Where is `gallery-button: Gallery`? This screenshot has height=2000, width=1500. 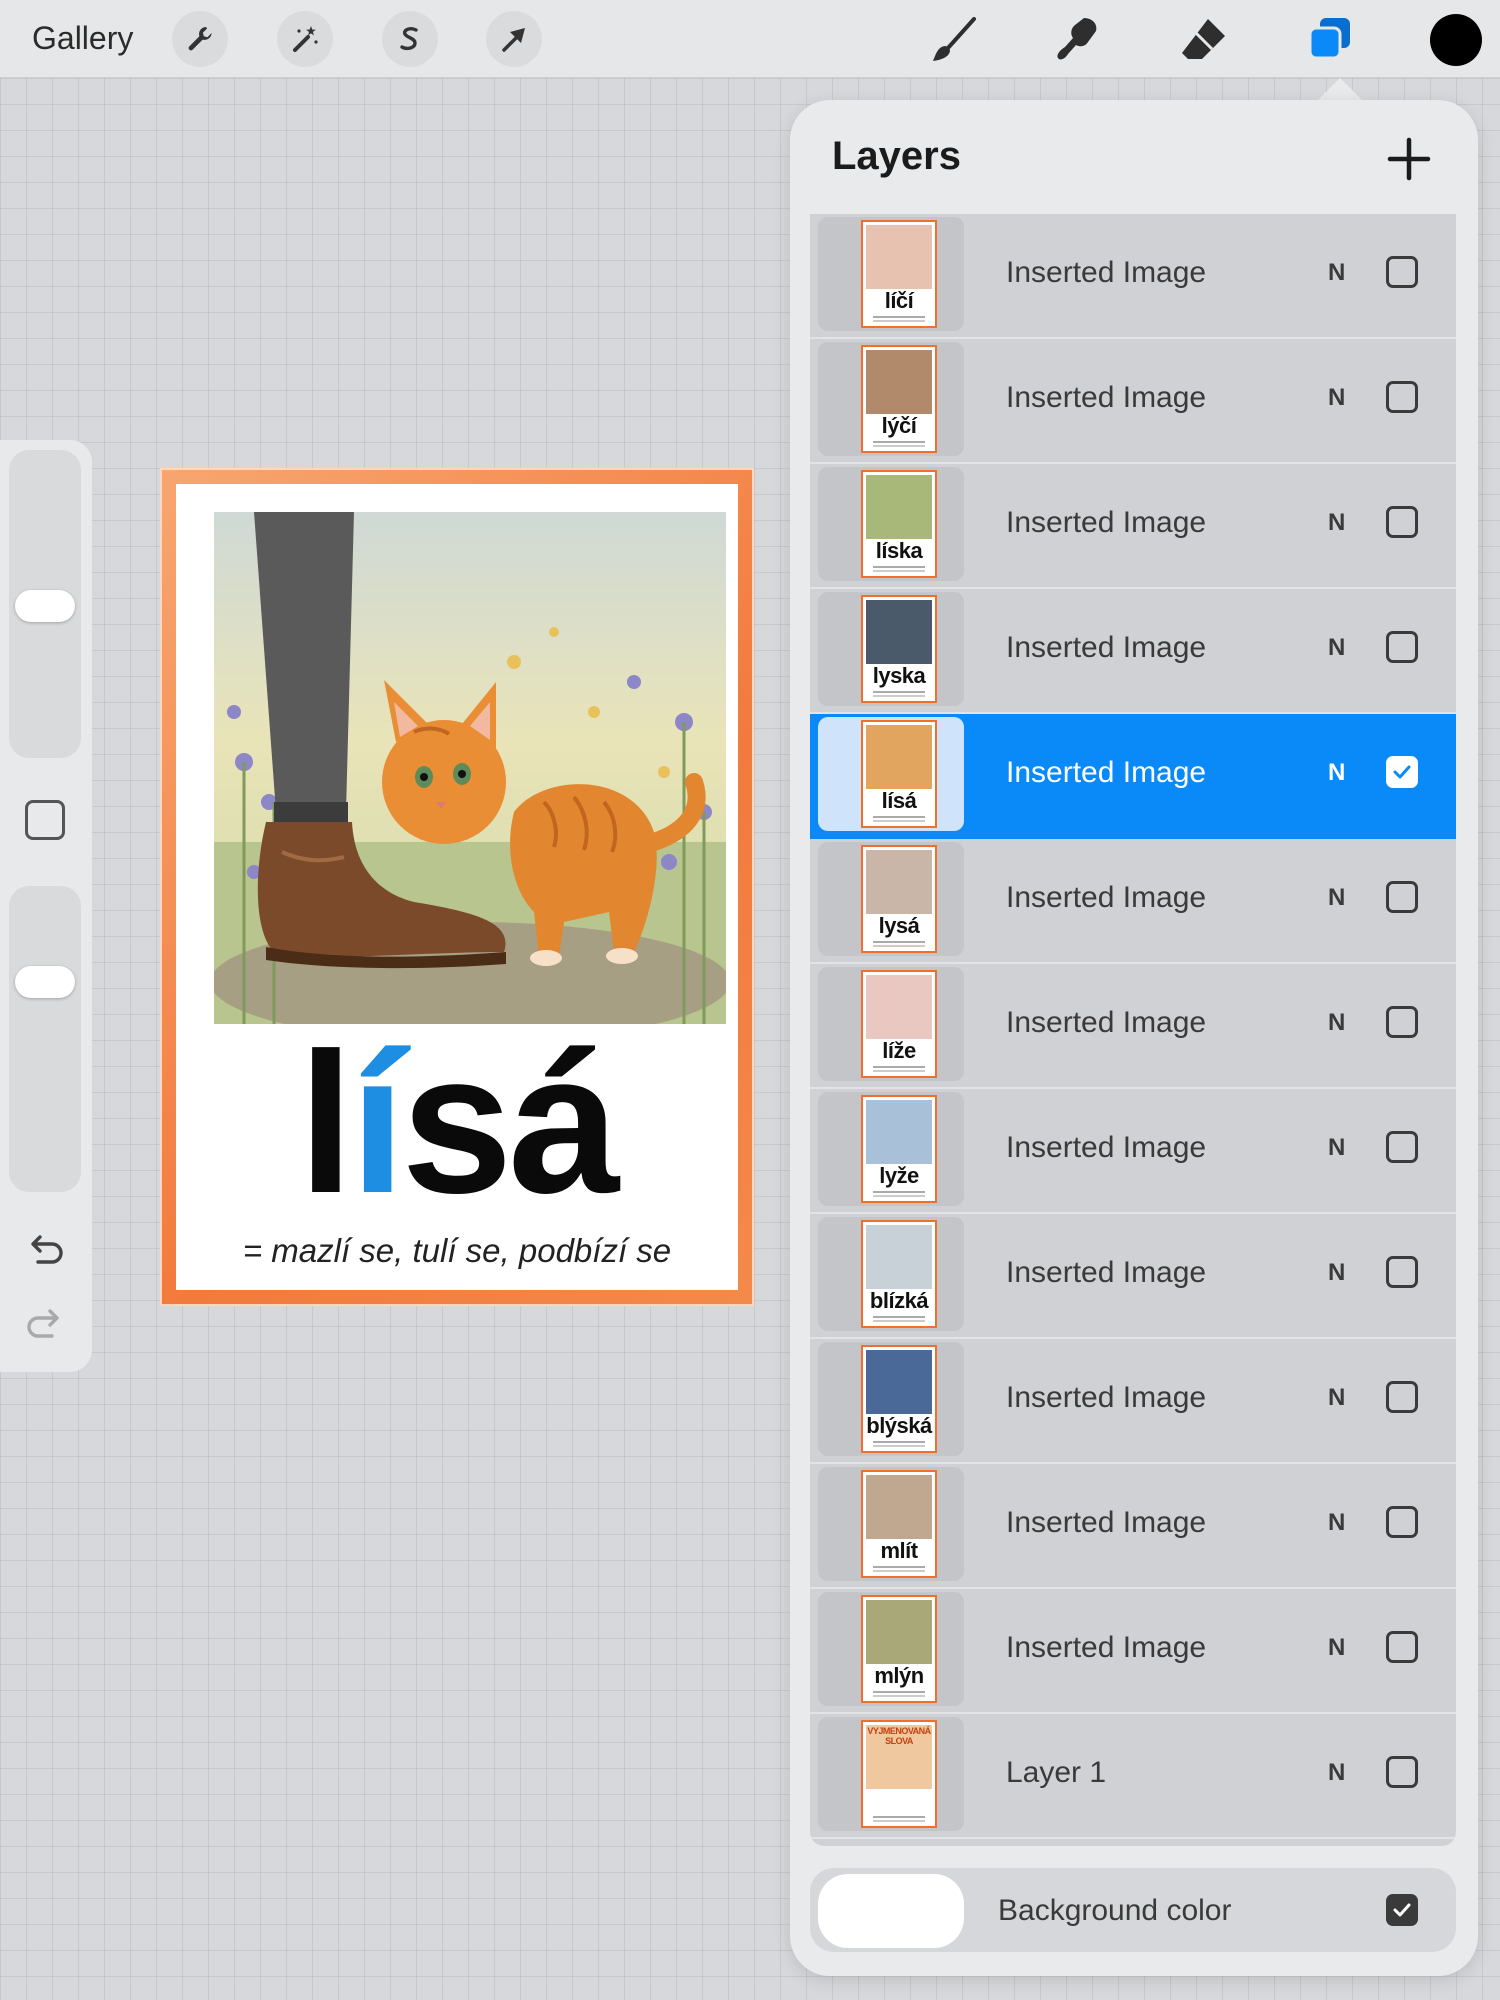 gallery-button: Gallery is located at coordinates (82, 38).